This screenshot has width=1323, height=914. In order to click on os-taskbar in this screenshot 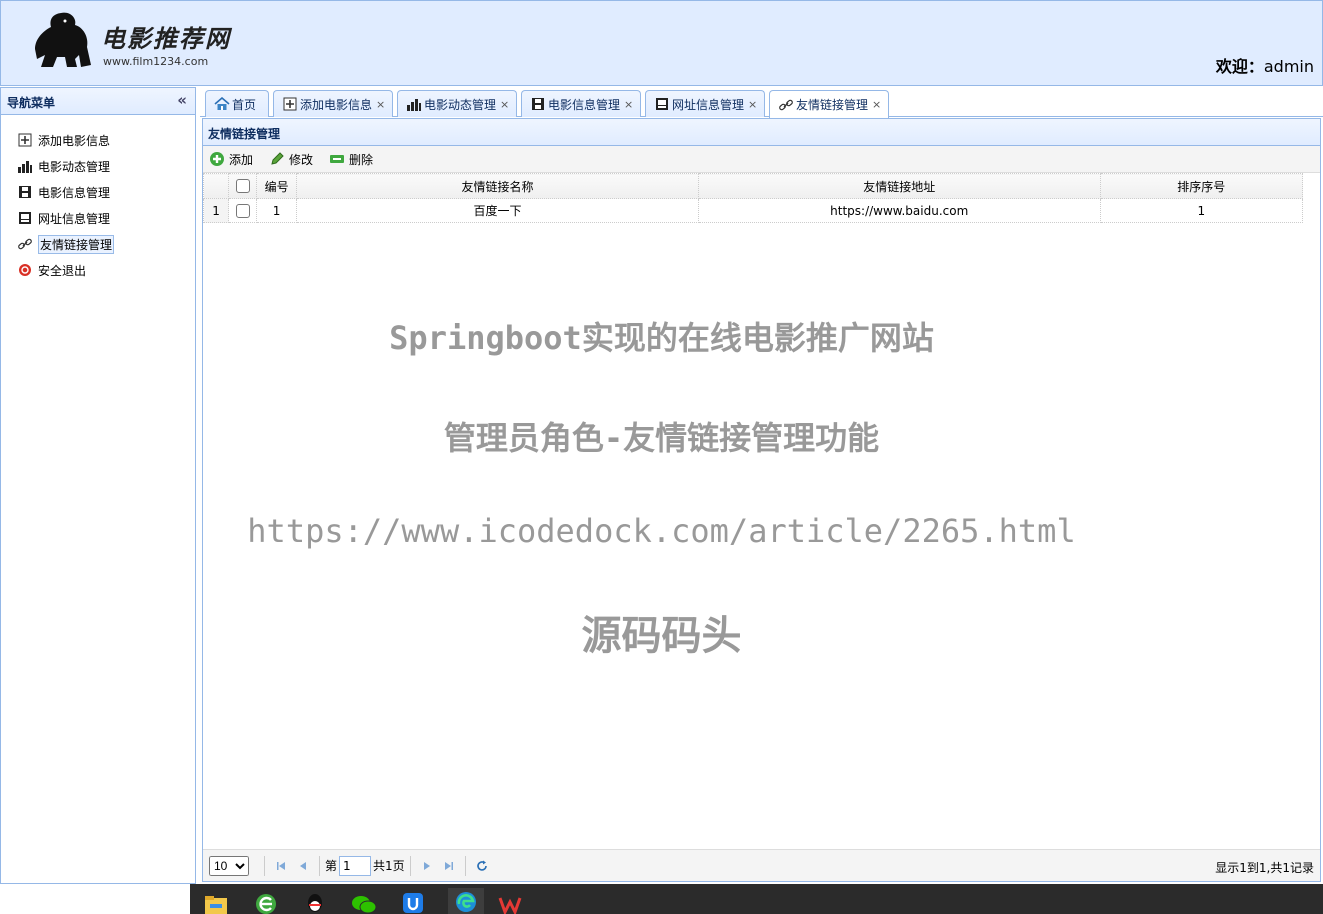, I will do `click(756, 899)`.